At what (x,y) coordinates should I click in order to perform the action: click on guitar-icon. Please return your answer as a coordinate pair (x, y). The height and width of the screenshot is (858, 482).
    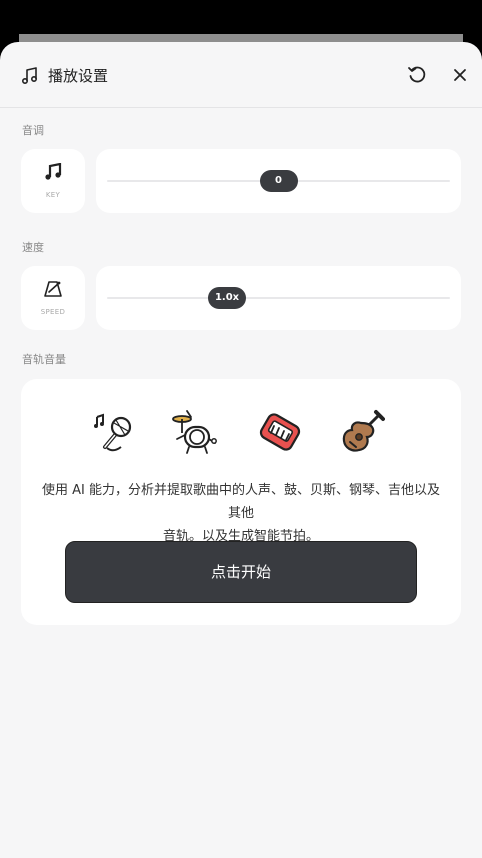
    Looking at the image, I should click on (363, 431).